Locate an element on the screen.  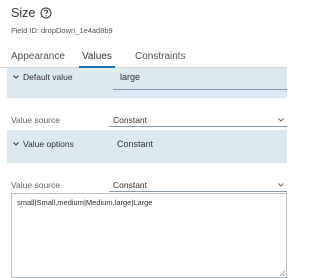
default-value-input-underline is located at coordinates (200, 89).